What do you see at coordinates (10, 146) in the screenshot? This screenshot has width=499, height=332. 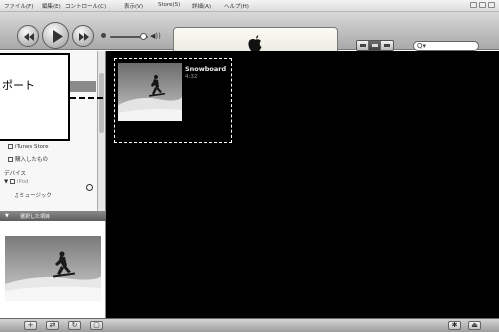 I see `store-icon` at bounding box center [10, 146].